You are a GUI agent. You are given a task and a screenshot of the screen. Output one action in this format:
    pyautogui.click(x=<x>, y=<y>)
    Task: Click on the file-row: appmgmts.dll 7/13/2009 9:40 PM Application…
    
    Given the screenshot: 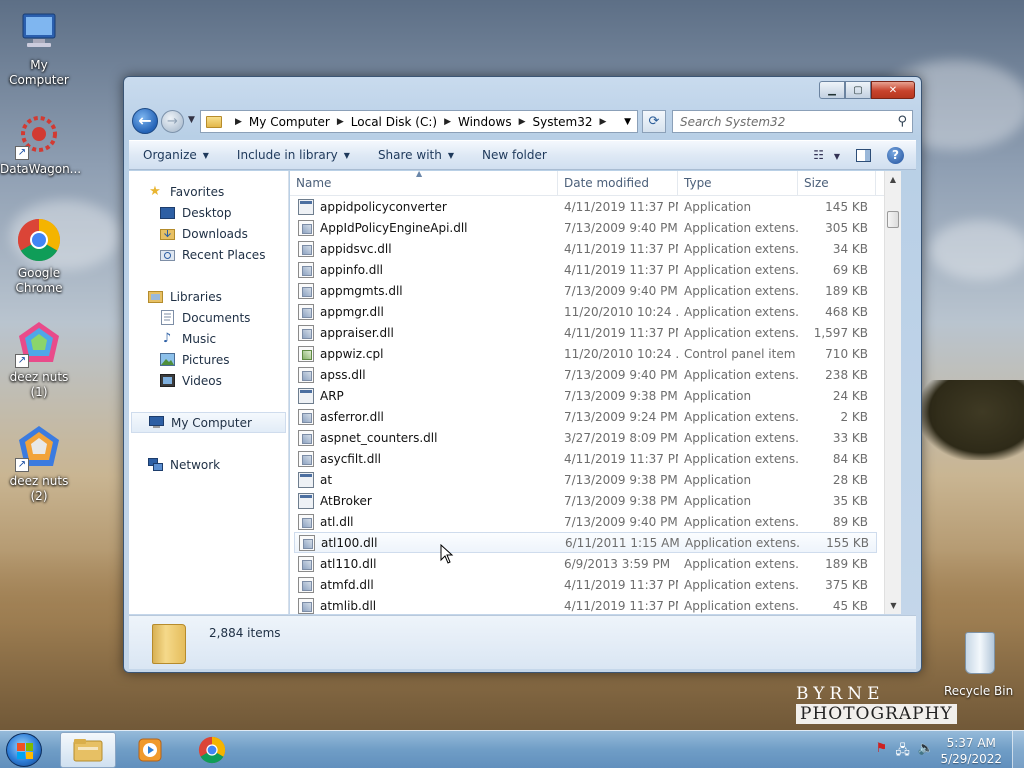 What is the action you would take?
    pyautogui.click(x=585, y=290)
    